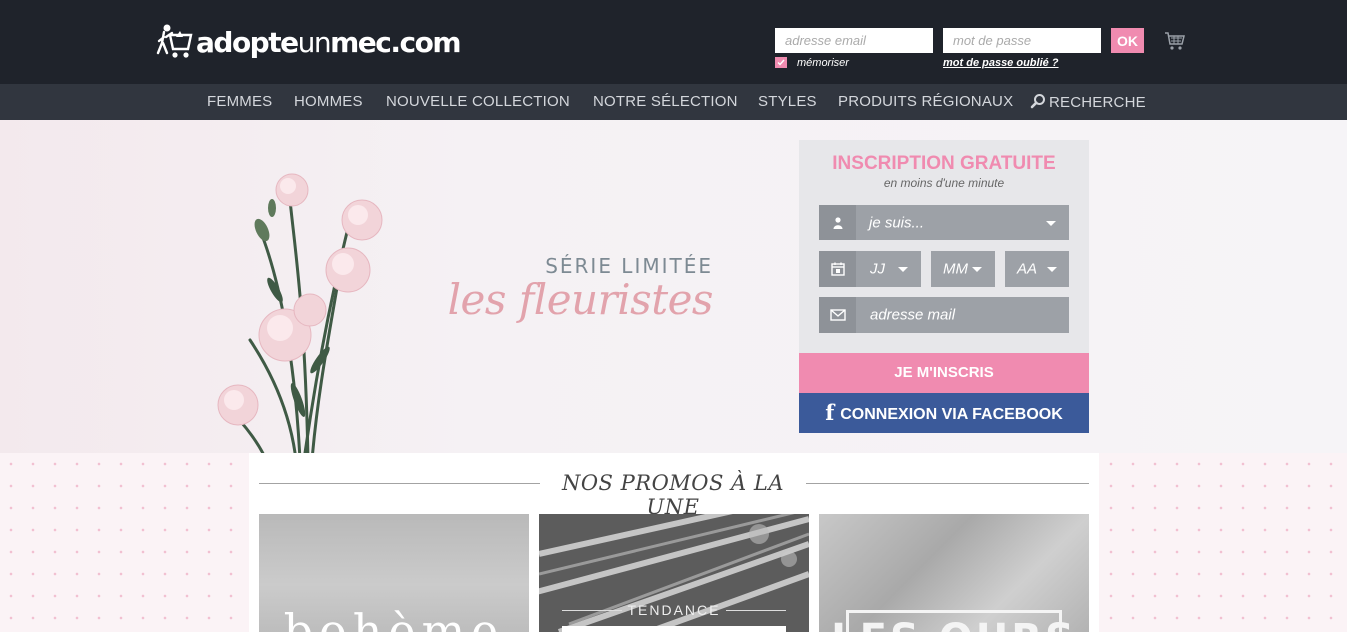 The width and height of the screenshot is (1347, 632). What do you see at coordinates (854, 40) in the screenshot?
I see `login-email-input` at bounding box center [854, 40].